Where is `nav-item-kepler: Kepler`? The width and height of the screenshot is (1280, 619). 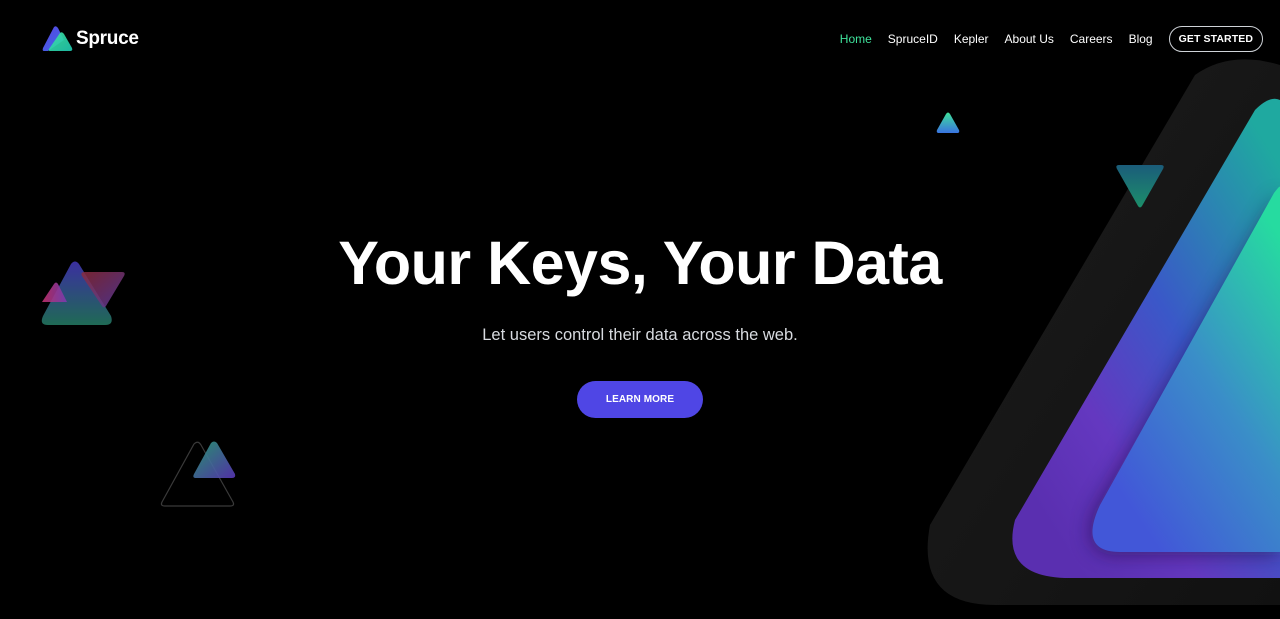
nav-item-kepler: Kepler is located at coordinates (971, 39).